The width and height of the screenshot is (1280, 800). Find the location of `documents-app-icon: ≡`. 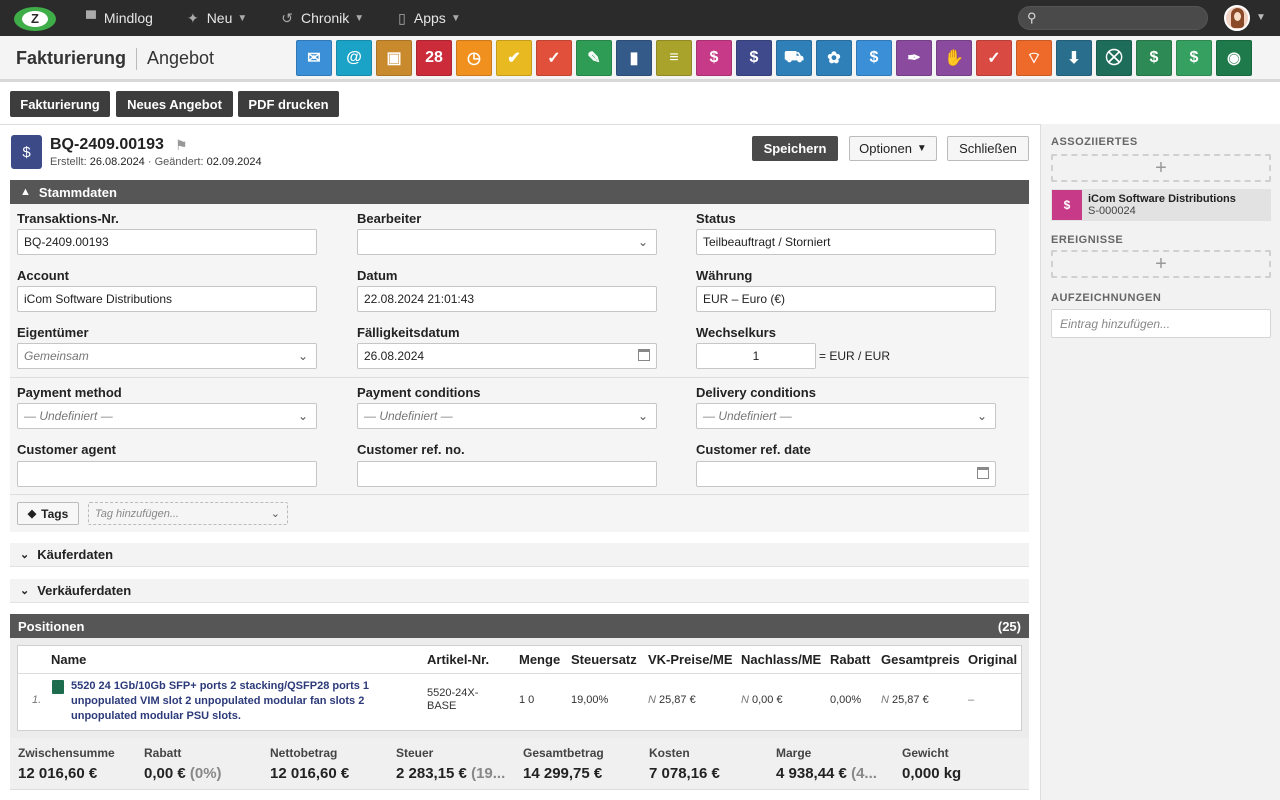

documents-app-icon: ≡ is located at coordinates (674, 58).